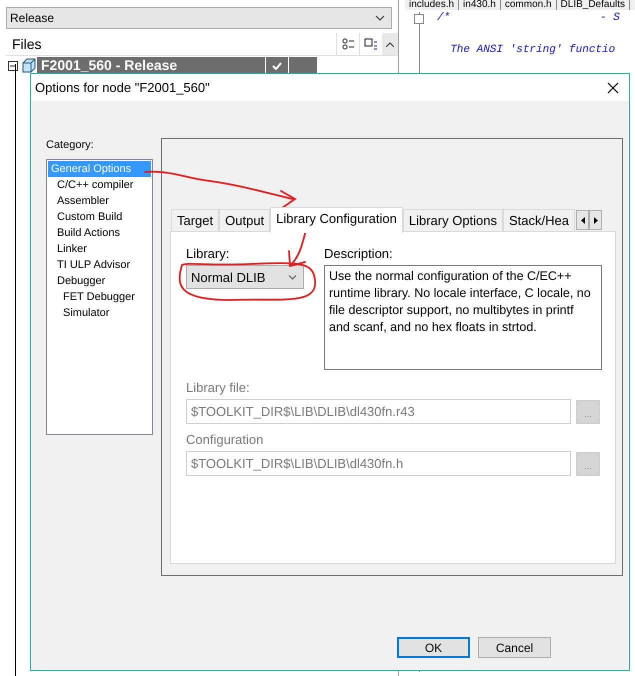 This screenshot has height=676, width=635. I want to click on collapse-icon, so click(13, 65).